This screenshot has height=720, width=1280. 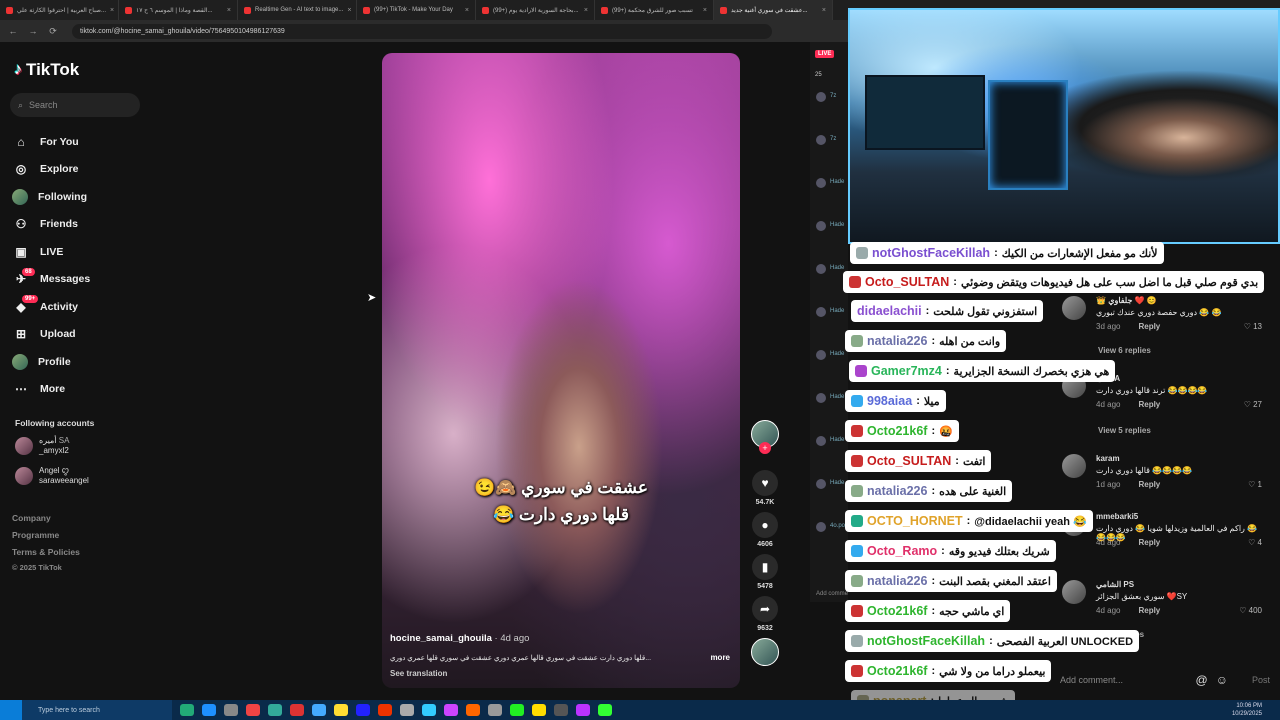 What do you see at coordinates (1202, 680) in the screenshot?
I see `mention-icon: @` at bounding box center [1202, 680].